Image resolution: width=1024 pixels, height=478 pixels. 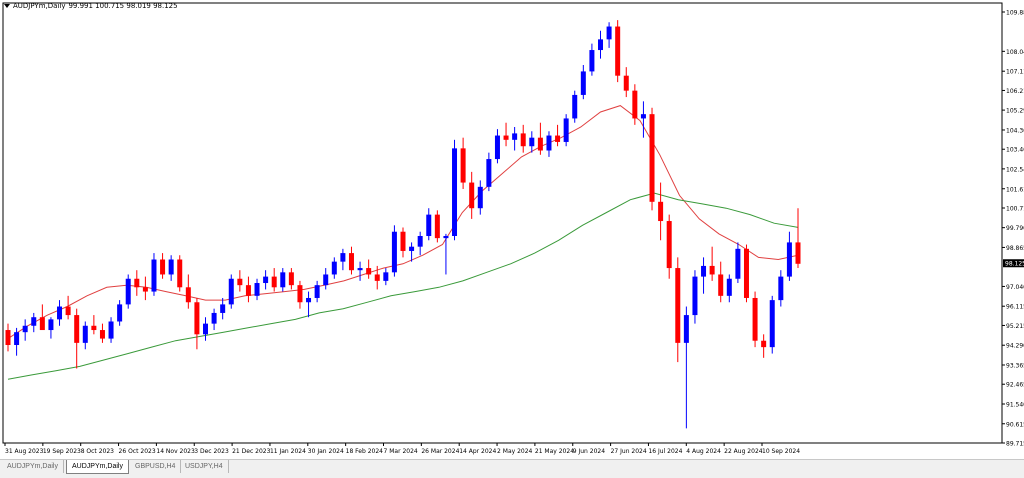 I want to click on time-tick-label: 14 Nov 2023, so click(x=175, y=451).